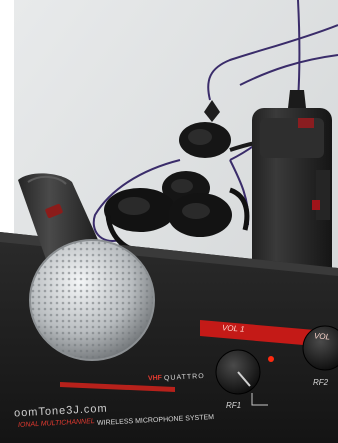  Describe the element at coordinates (234, 405) in the screenshot. I see `rf-label-1: RF1` at that location.